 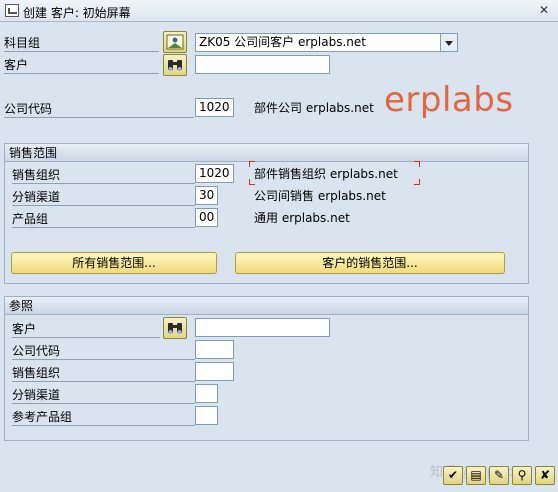 I want to click on create-document-icon, so click(x=12, y=10).